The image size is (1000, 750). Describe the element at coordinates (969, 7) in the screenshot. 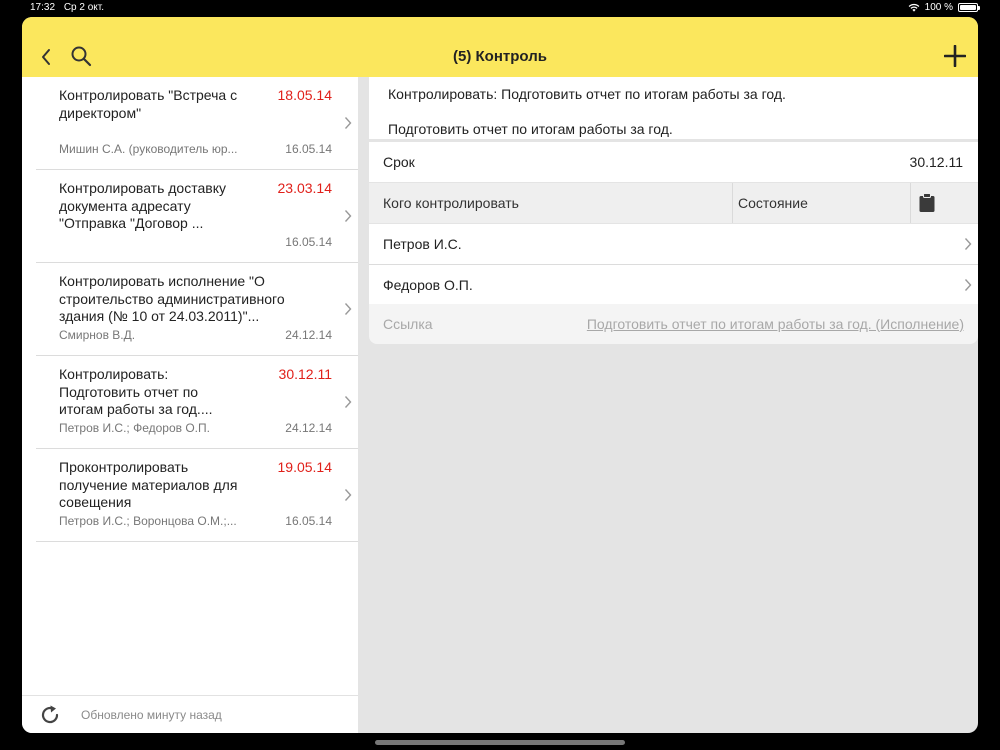

I see `battery-icon` at that location.